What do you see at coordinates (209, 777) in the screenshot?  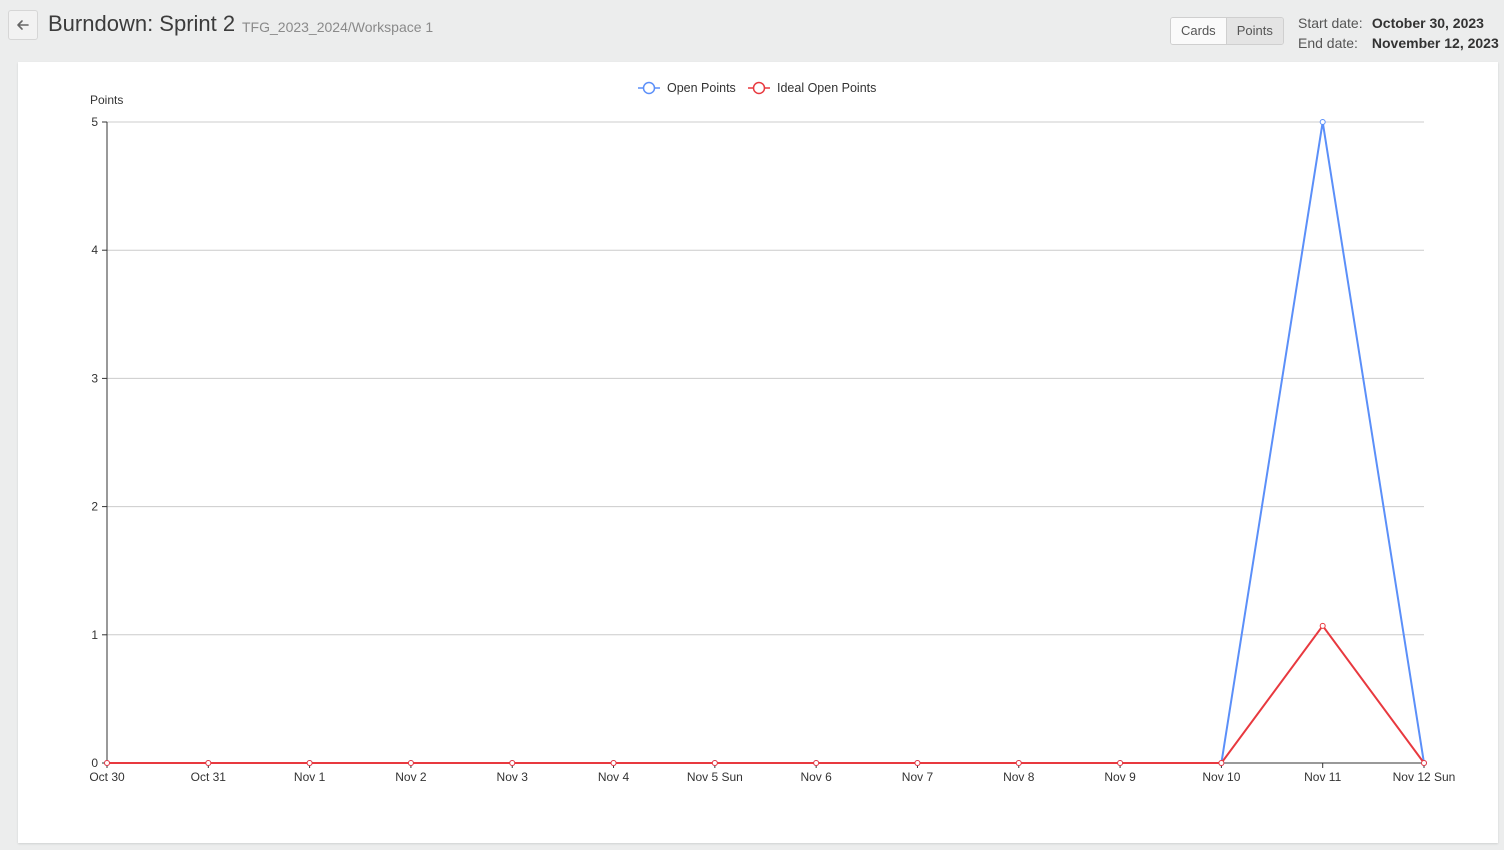 I see `x-tick-label: Oct 31` at bounding box center [209, 777].